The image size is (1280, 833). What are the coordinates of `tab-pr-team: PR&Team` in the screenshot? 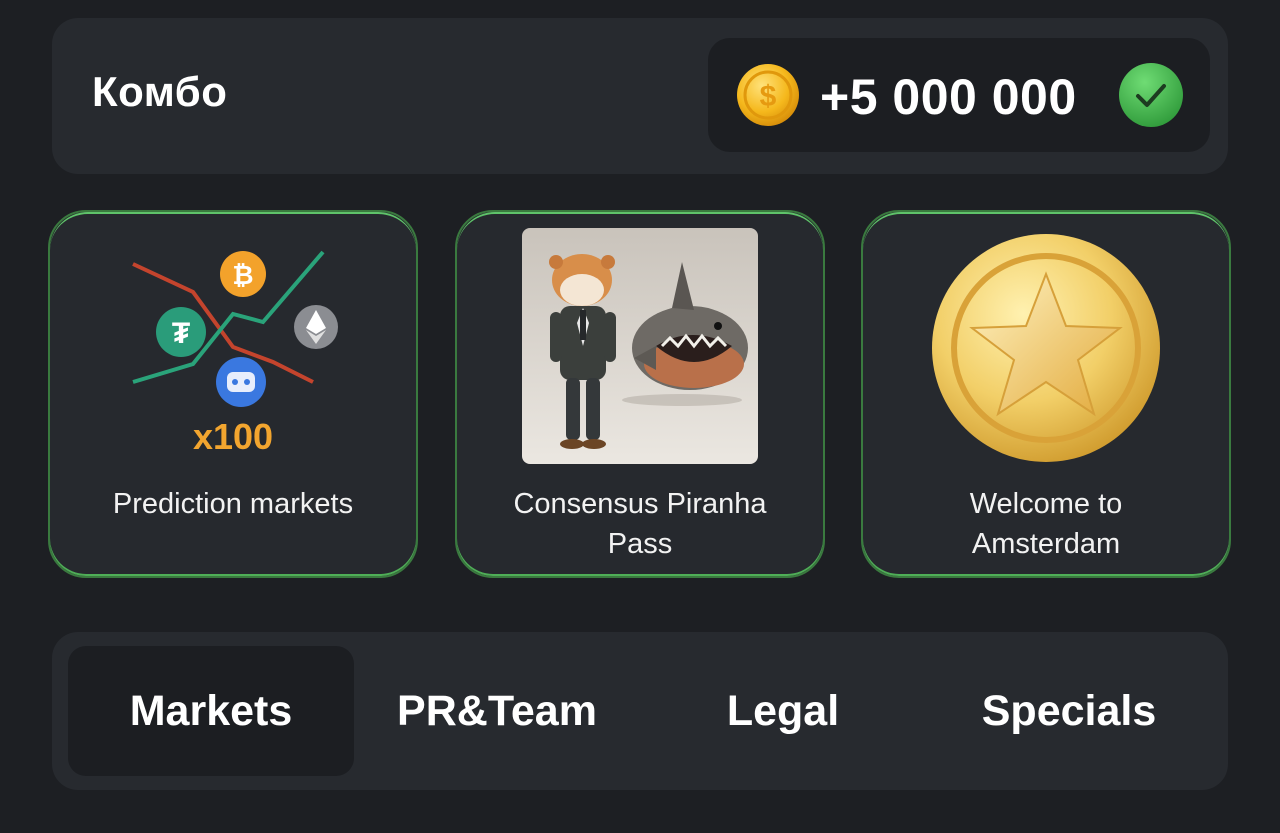 It's located at (497, 711).